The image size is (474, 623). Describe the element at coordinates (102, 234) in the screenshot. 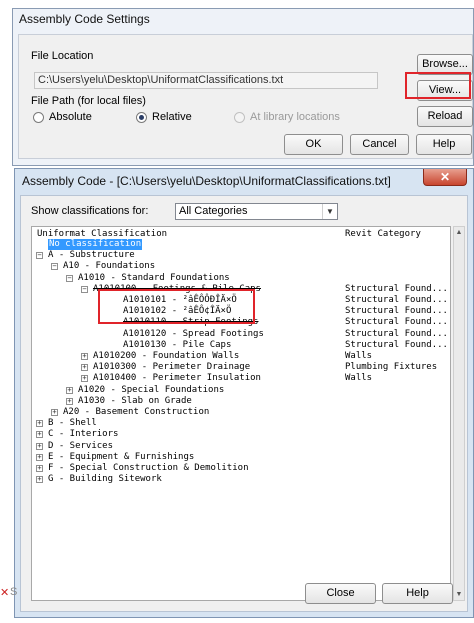

I see `column-header-classification: Uniformat Classification` at that location.